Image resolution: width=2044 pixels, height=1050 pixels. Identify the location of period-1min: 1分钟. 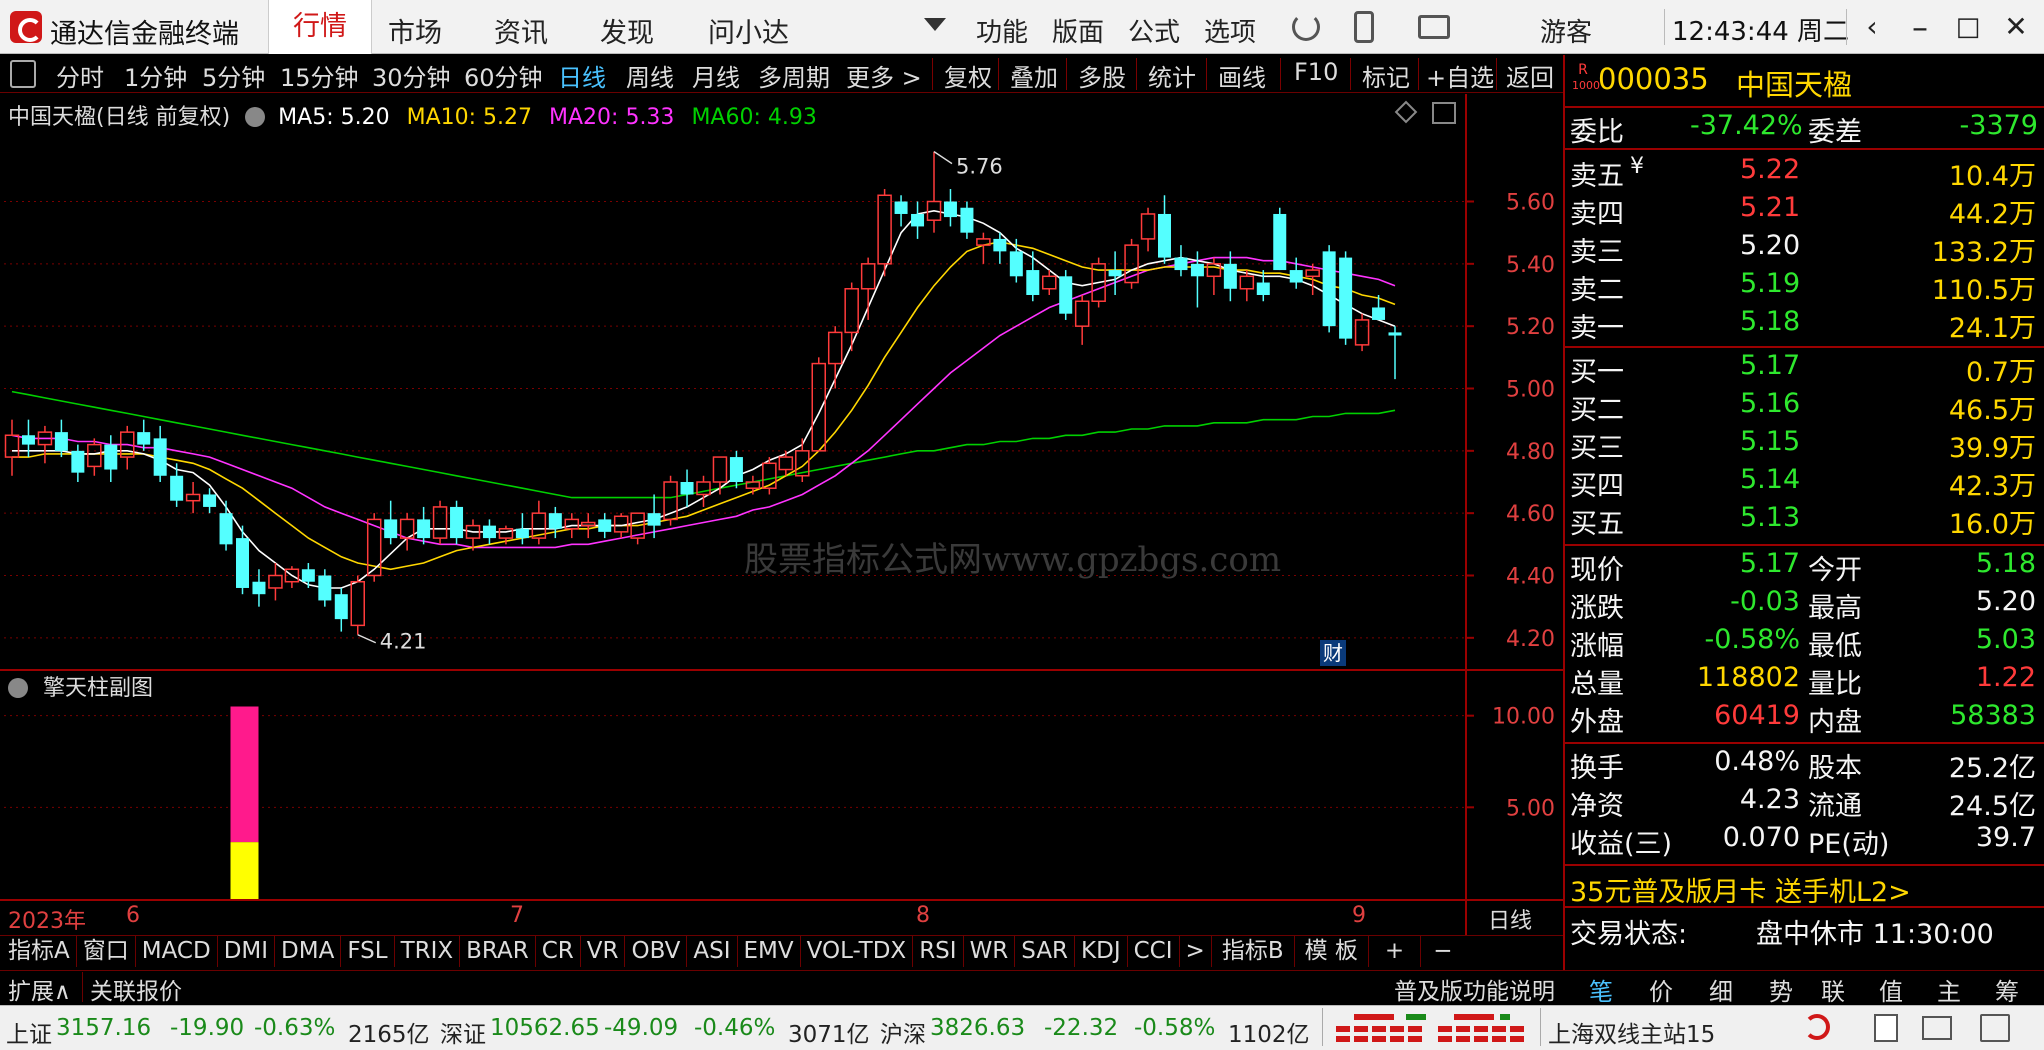
(155, 75).